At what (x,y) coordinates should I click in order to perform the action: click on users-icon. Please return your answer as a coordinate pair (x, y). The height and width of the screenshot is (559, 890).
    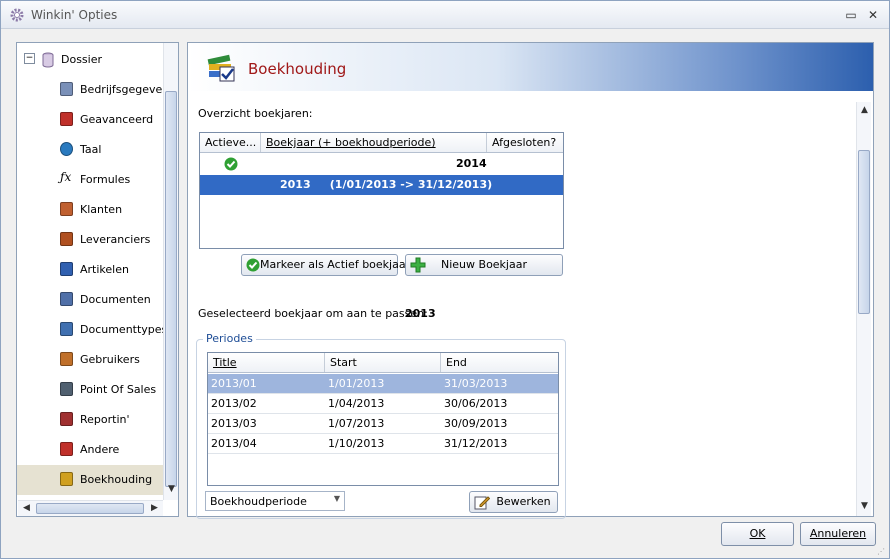
    Looking at the image, I should click on (66, 359).